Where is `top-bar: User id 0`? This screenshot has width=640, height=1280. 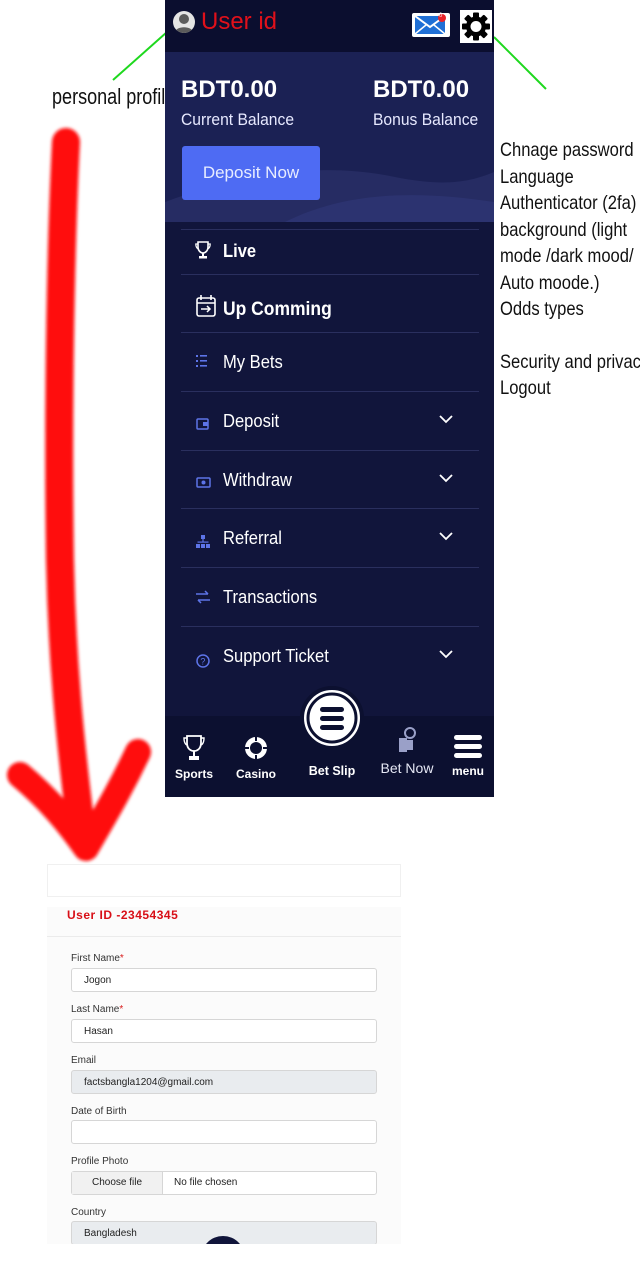 top-bar: User id 0 is located at coordinates (329, 26).